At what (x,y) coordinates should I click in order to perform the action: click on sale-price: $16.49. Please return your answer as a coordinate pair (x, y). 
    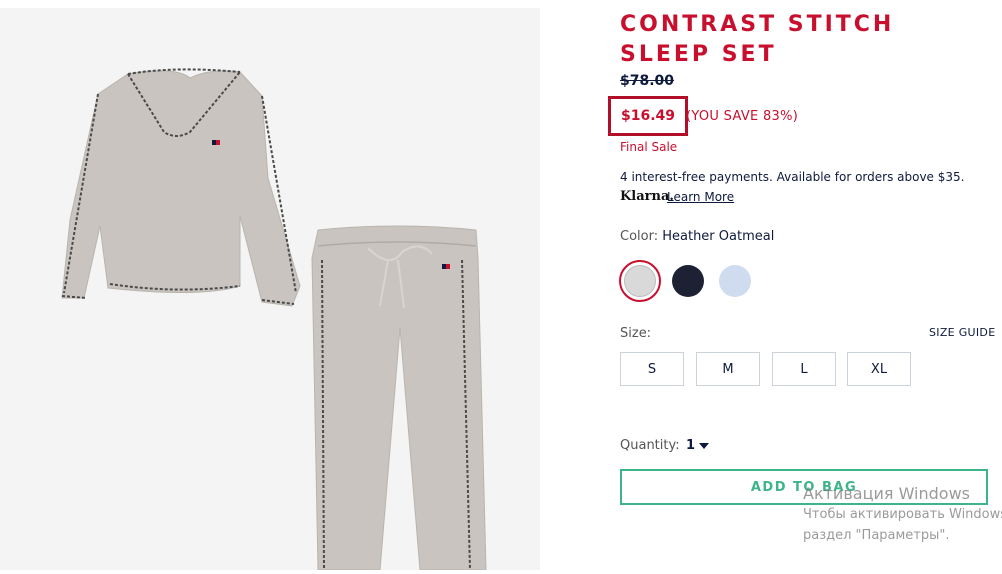
    Looking at the image, I should click on (648, 116).